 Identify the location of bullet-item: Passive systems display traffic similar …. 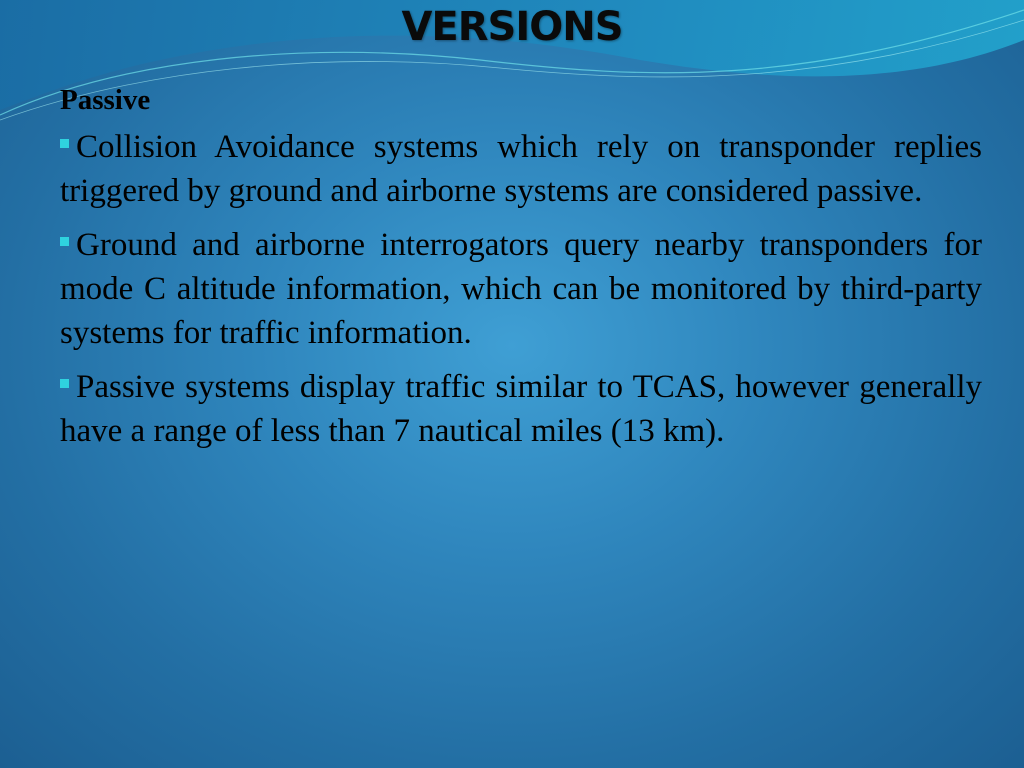
(521, 409).